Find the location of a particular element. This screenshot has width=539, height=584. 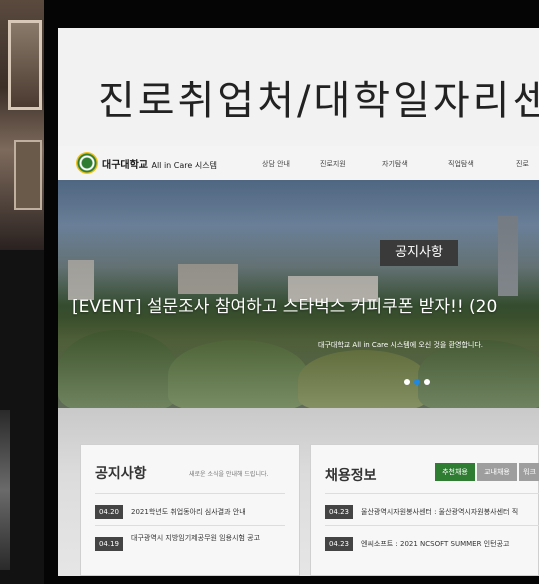

nav-item-job-exploration: 직업탐색 is located at coordinates (461, 164).